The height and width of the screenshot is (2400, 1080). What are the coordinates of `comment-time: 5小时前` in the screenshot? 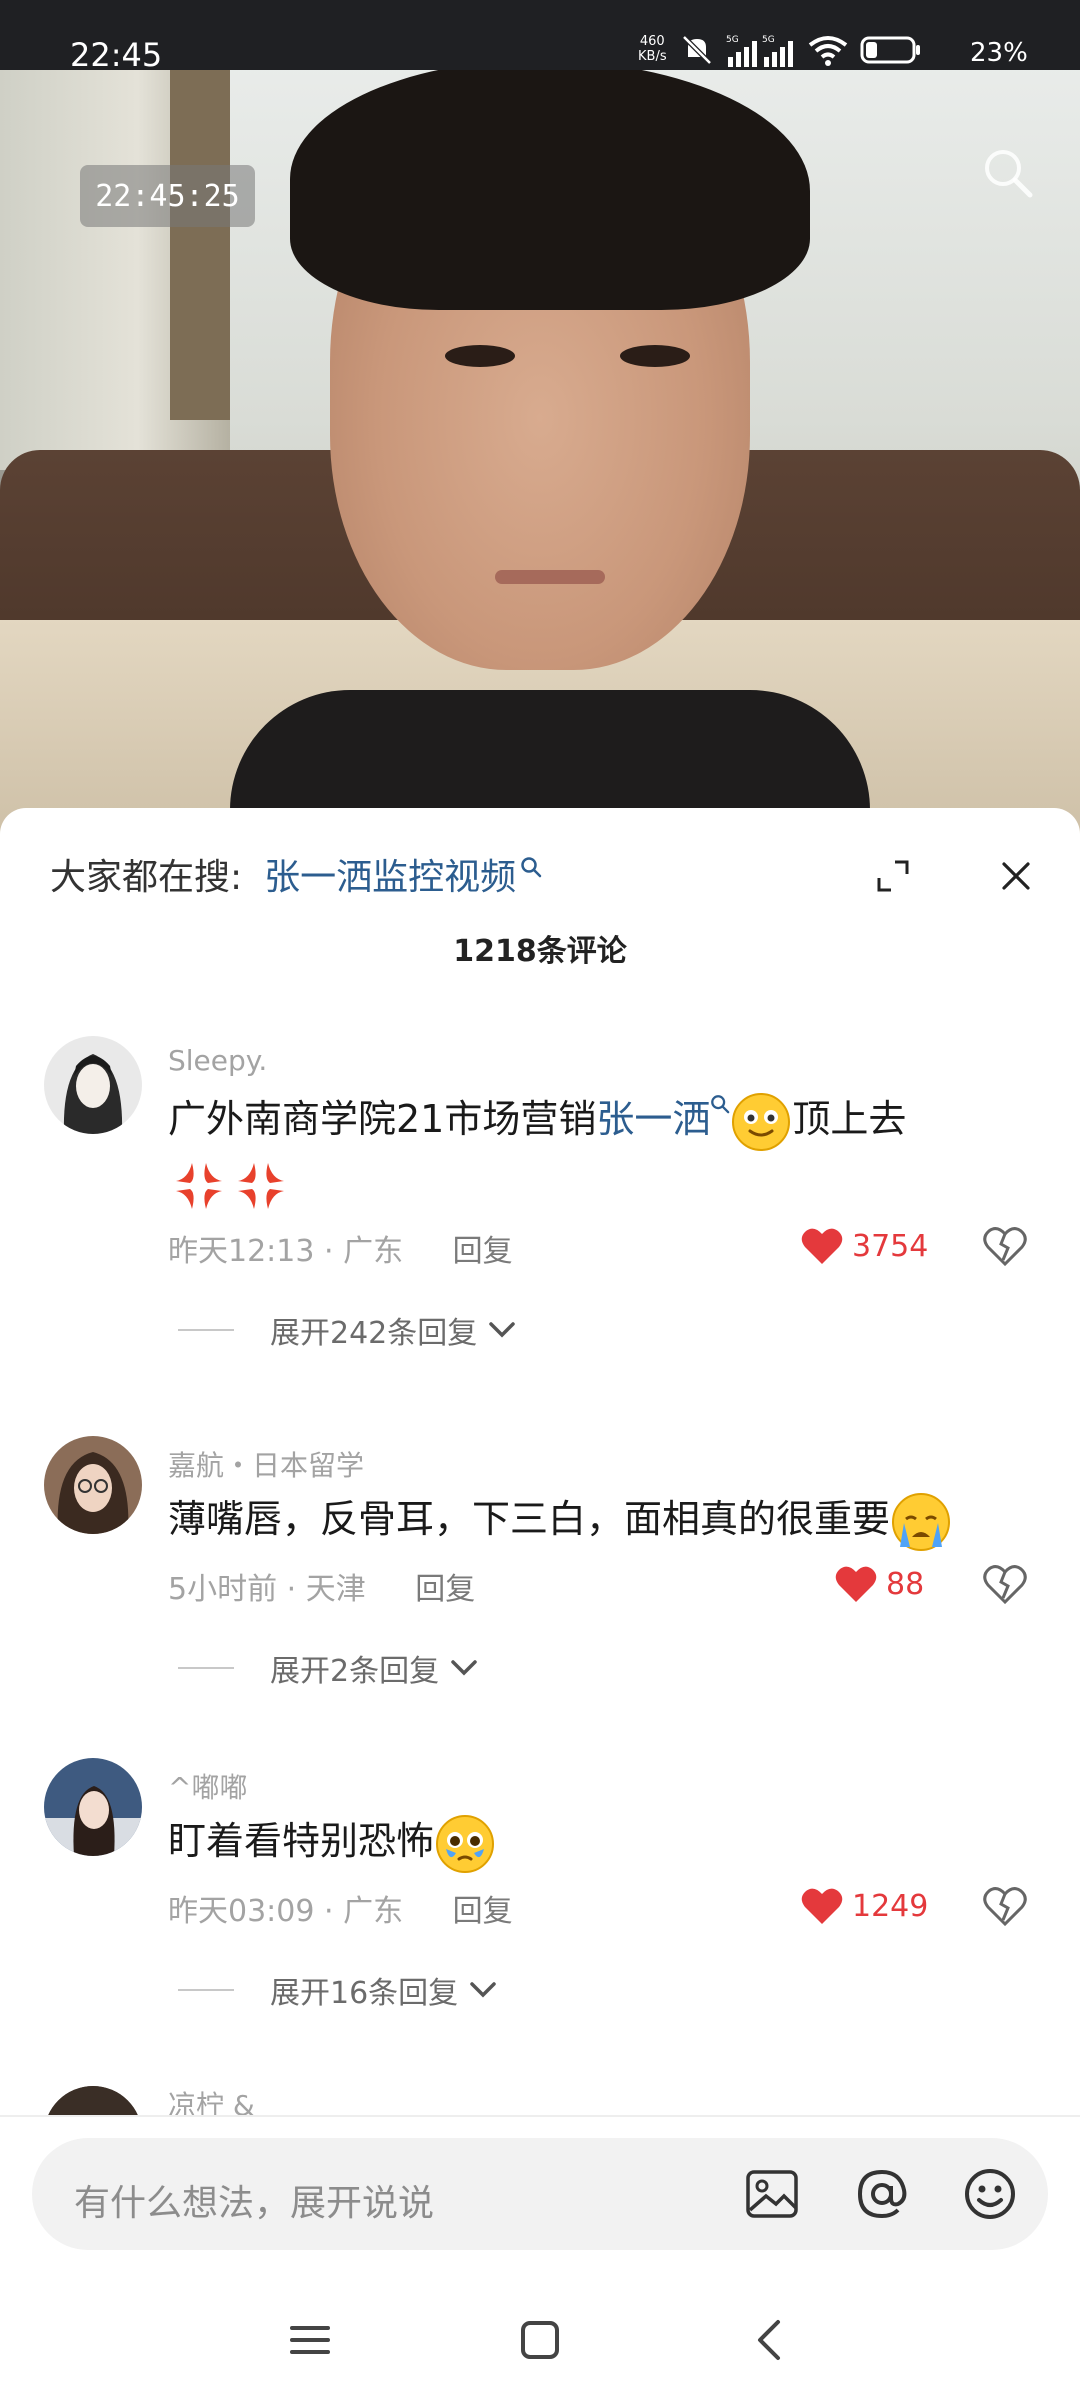 It's located at (223, 1589).